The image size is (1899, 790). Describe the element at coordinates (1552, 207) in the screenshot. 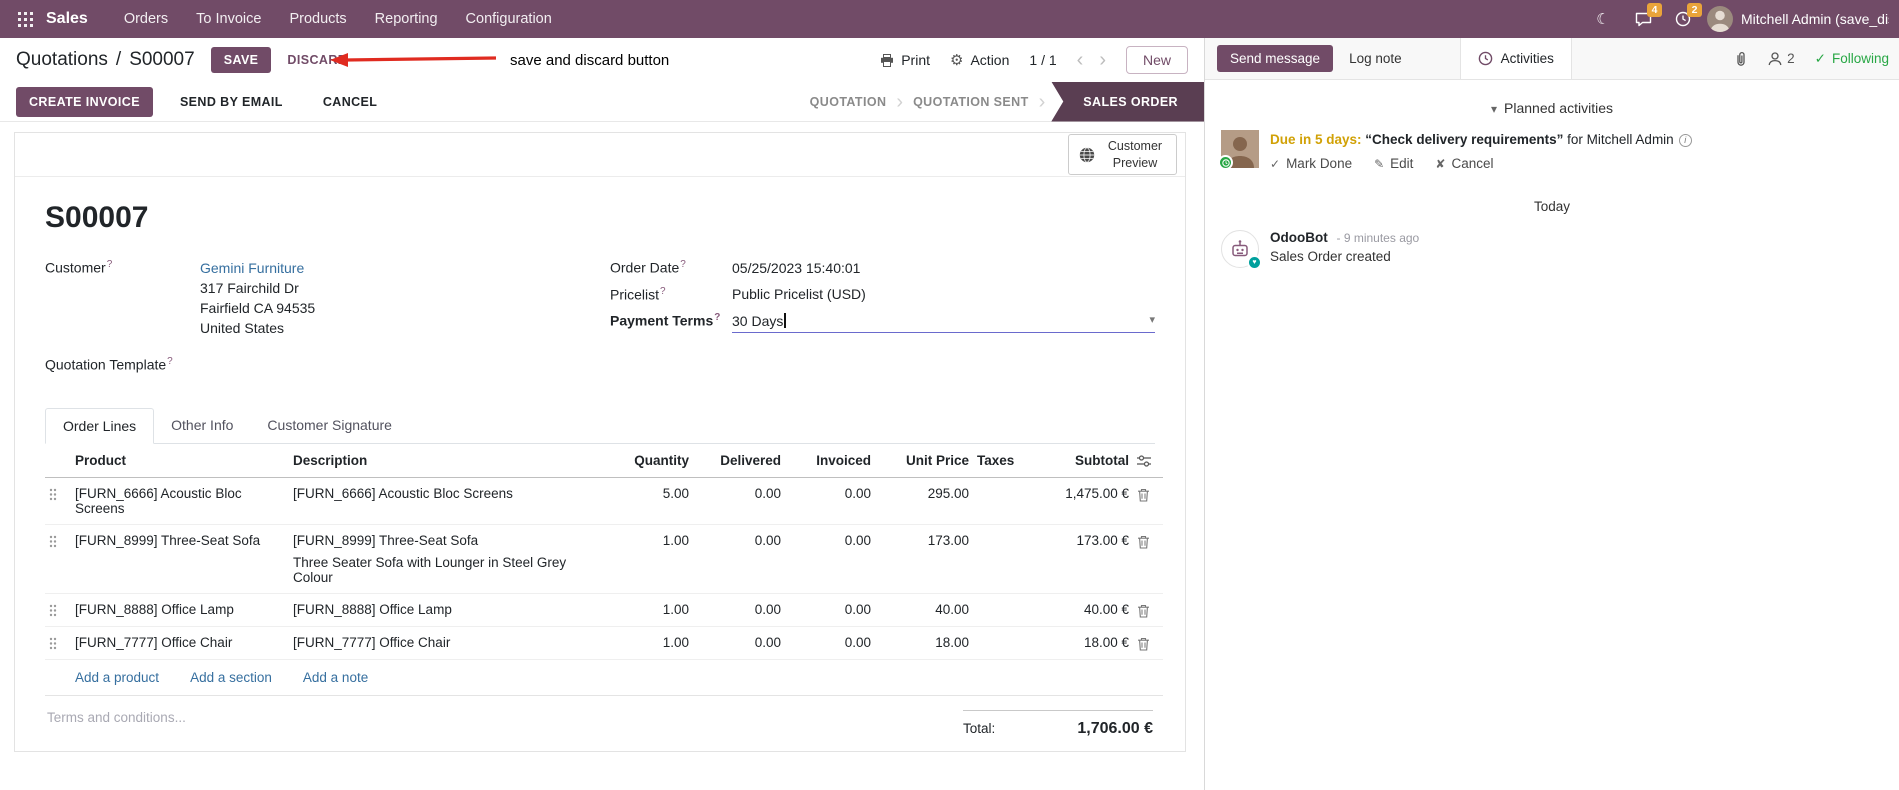

I see `date-divider: Today` at that location.